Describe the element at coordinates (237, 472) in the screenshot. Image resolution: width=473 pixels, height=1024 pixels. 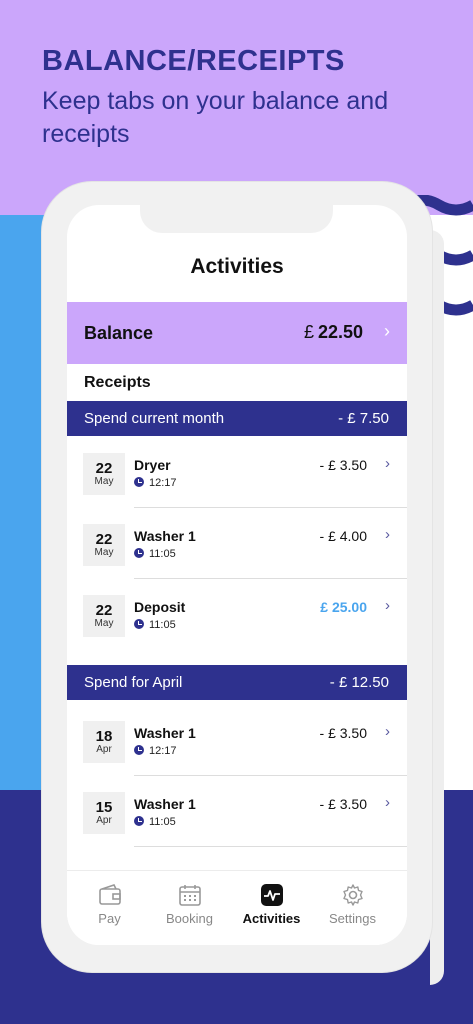
I see `receipt-row: 22 May Dryer 12:17 - £ 3.50 ›` at that location.